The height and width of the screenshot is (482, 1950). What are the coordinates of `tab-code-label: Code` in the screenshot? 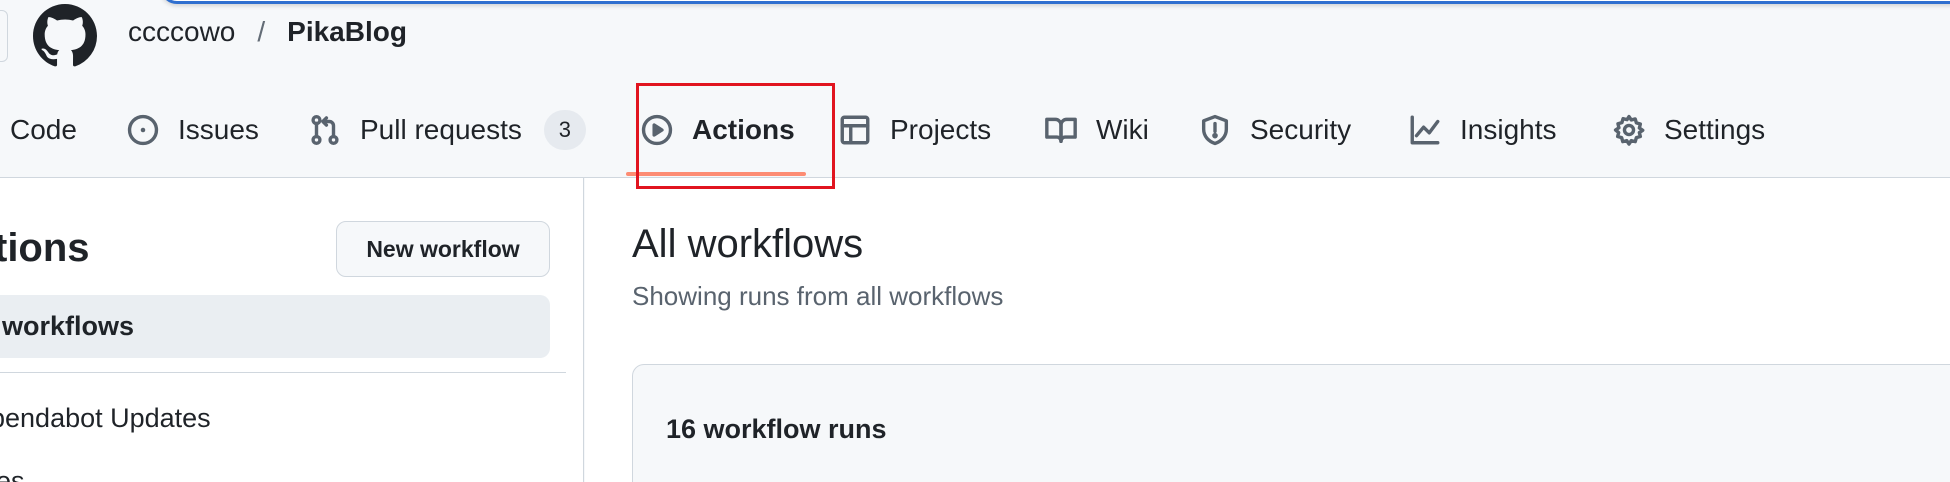 It's located at (43, 129).